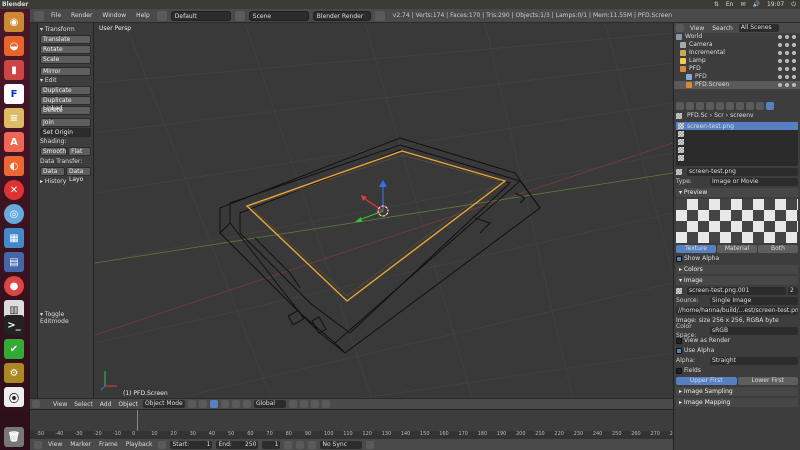 The height and width of the screenshot is (450, 800). I want to click on modifiers-tab-icon, so click(740, 105).